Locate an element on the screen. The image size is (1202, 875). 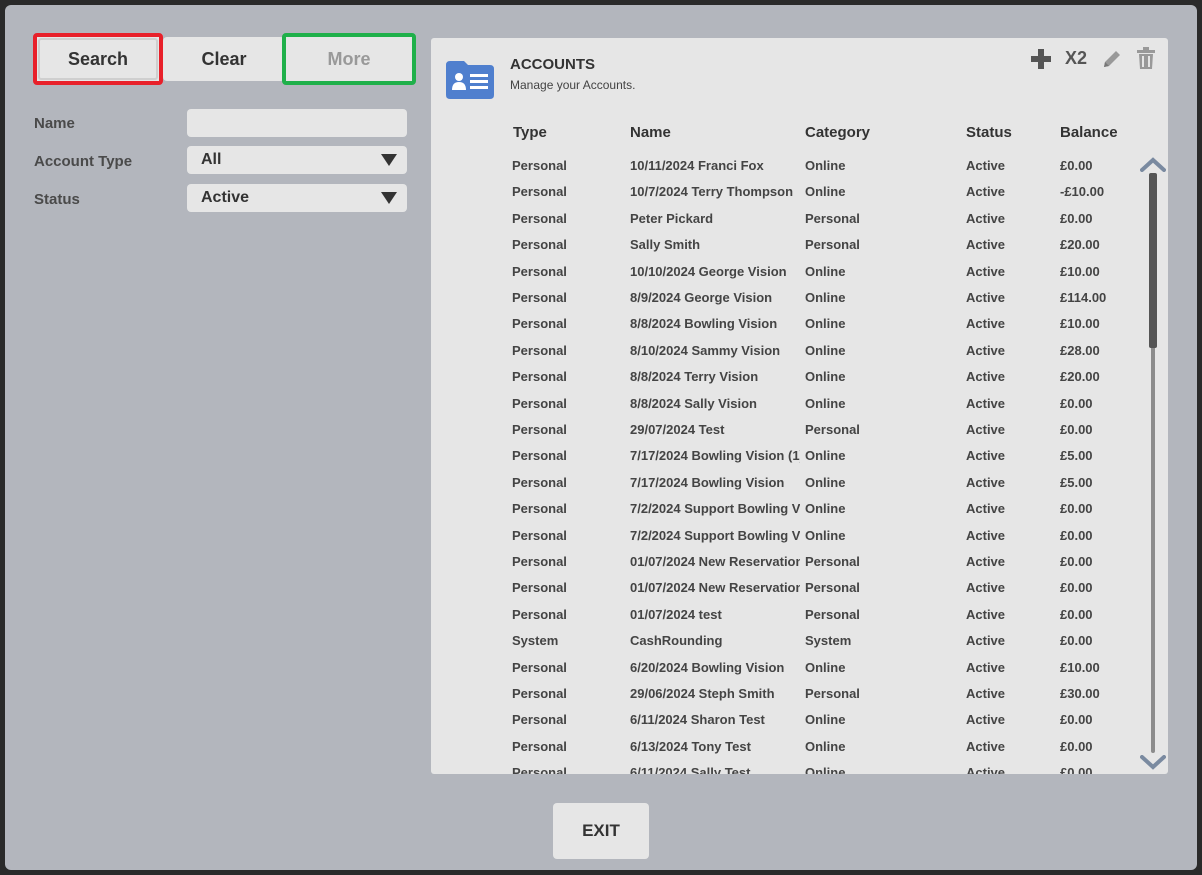
chevron-down-icon is located at coordinates (389, 160).